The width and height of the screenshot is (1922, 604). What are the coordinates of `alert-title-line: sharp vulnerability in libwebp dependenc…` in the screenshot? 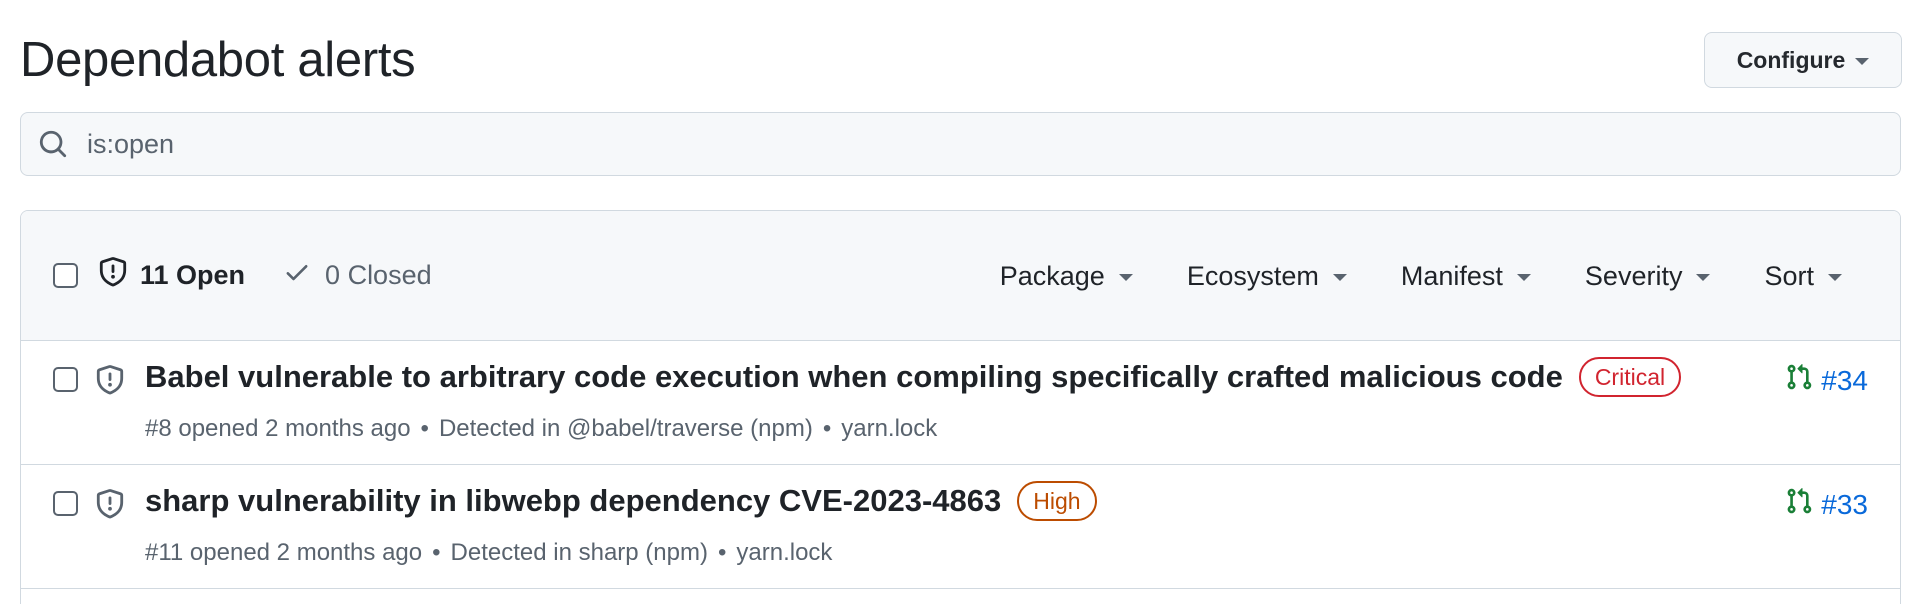 It's located at (621, 501).